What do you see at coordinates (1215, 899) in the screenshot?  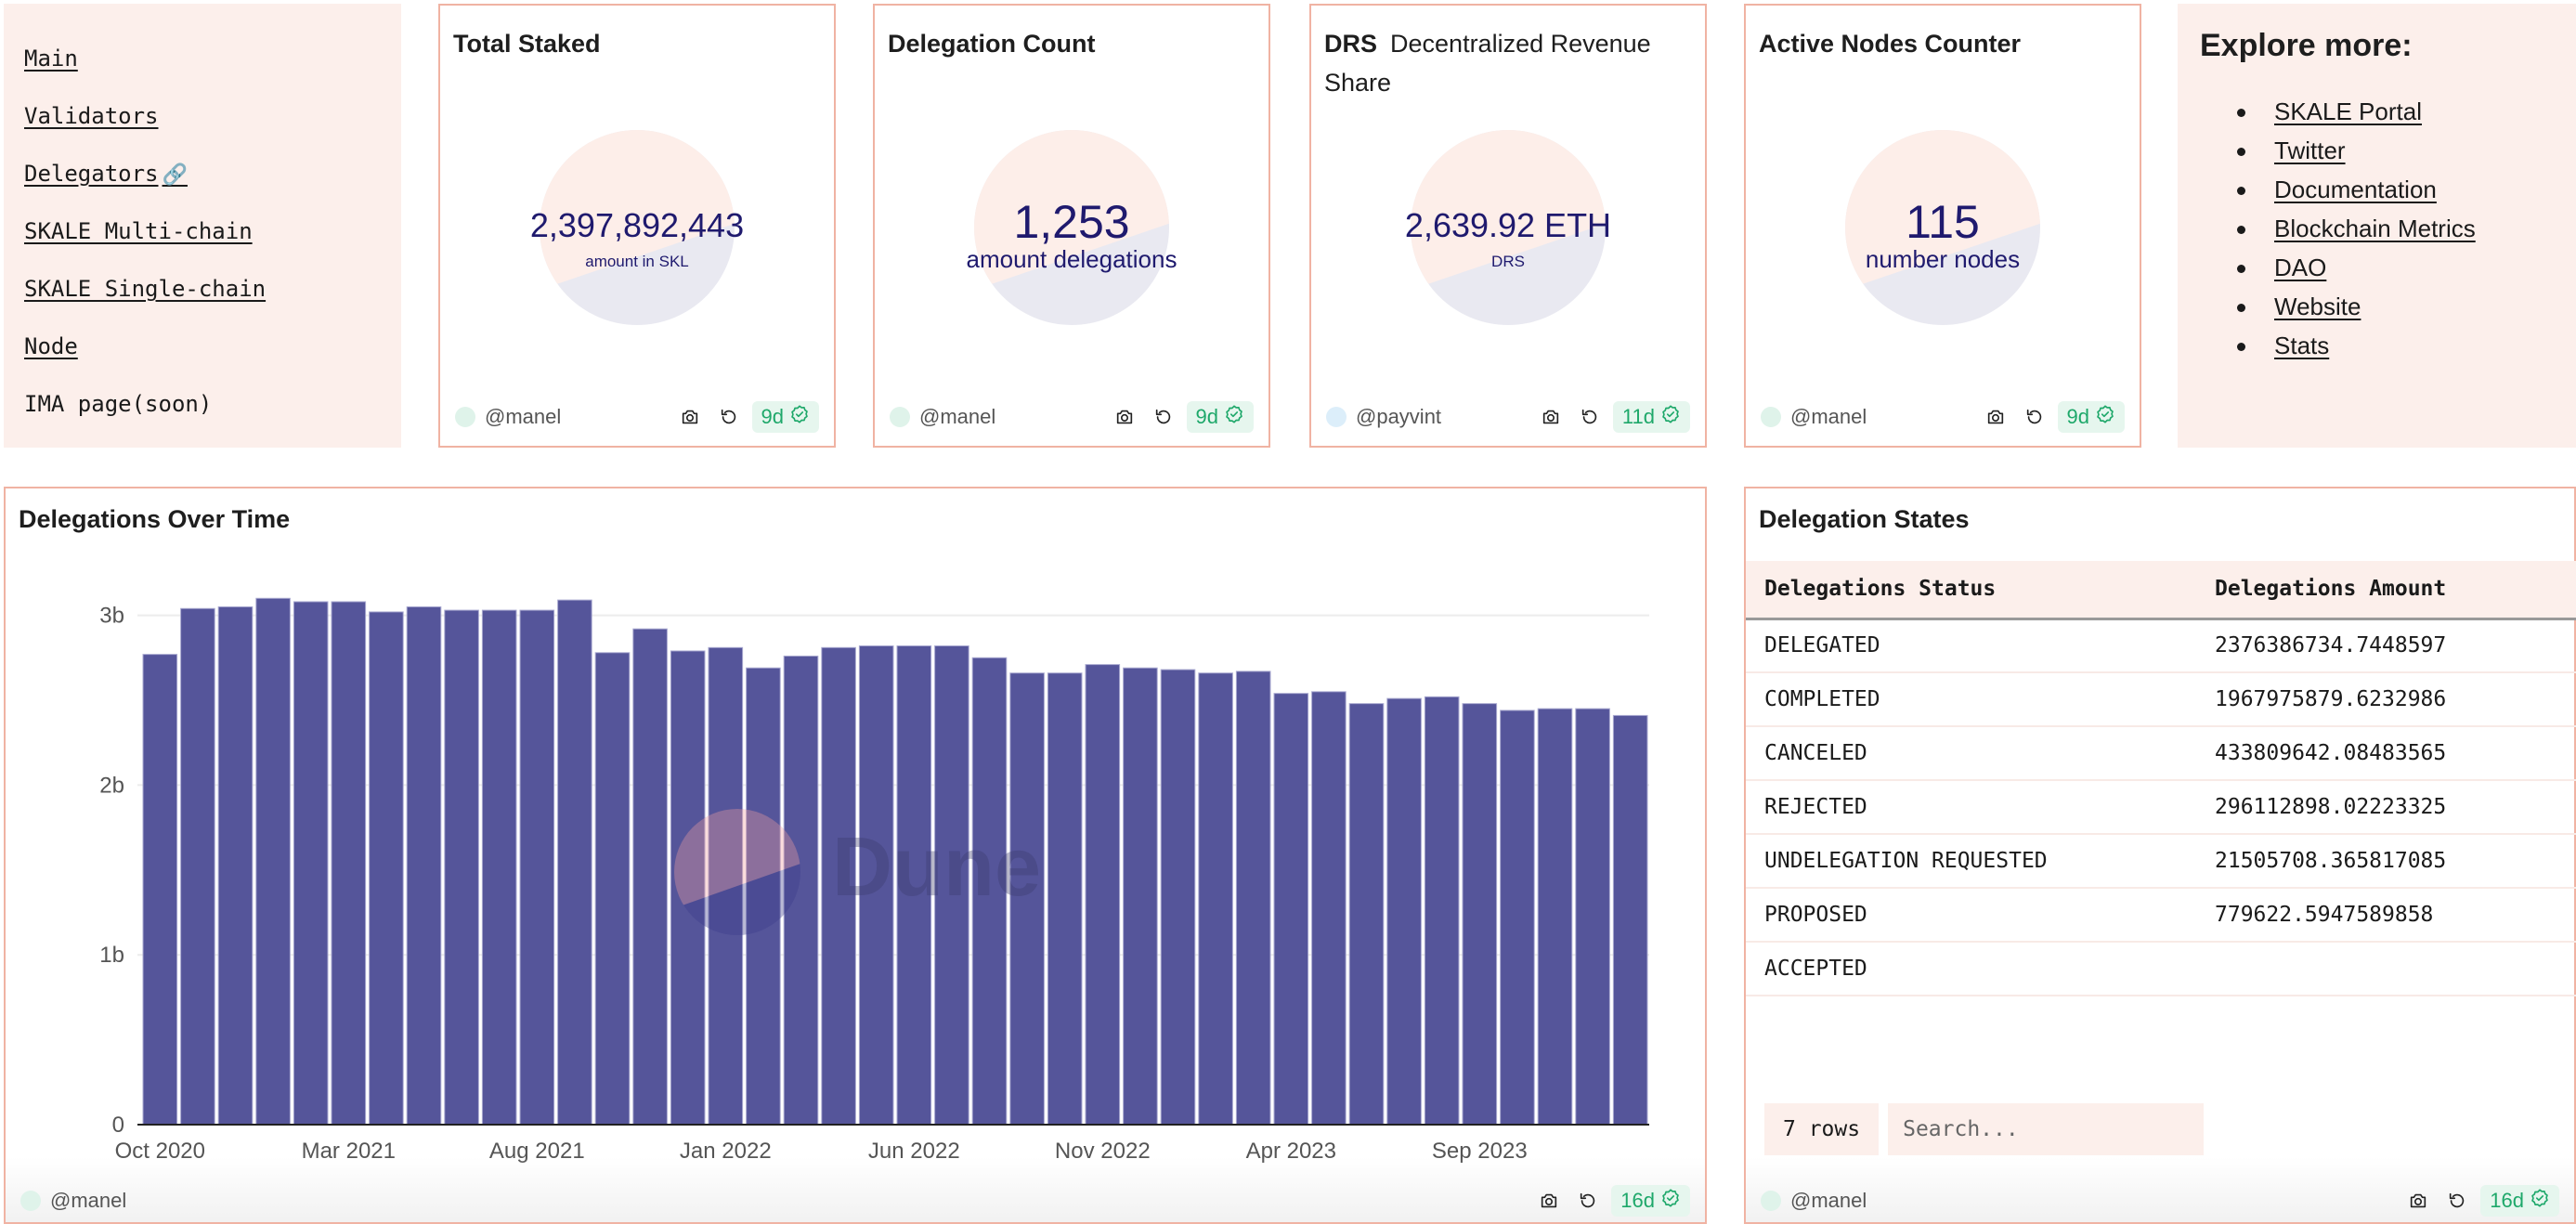 I see `bar: Feb 2023: 2660000000` at bounding box center [1215, 899].